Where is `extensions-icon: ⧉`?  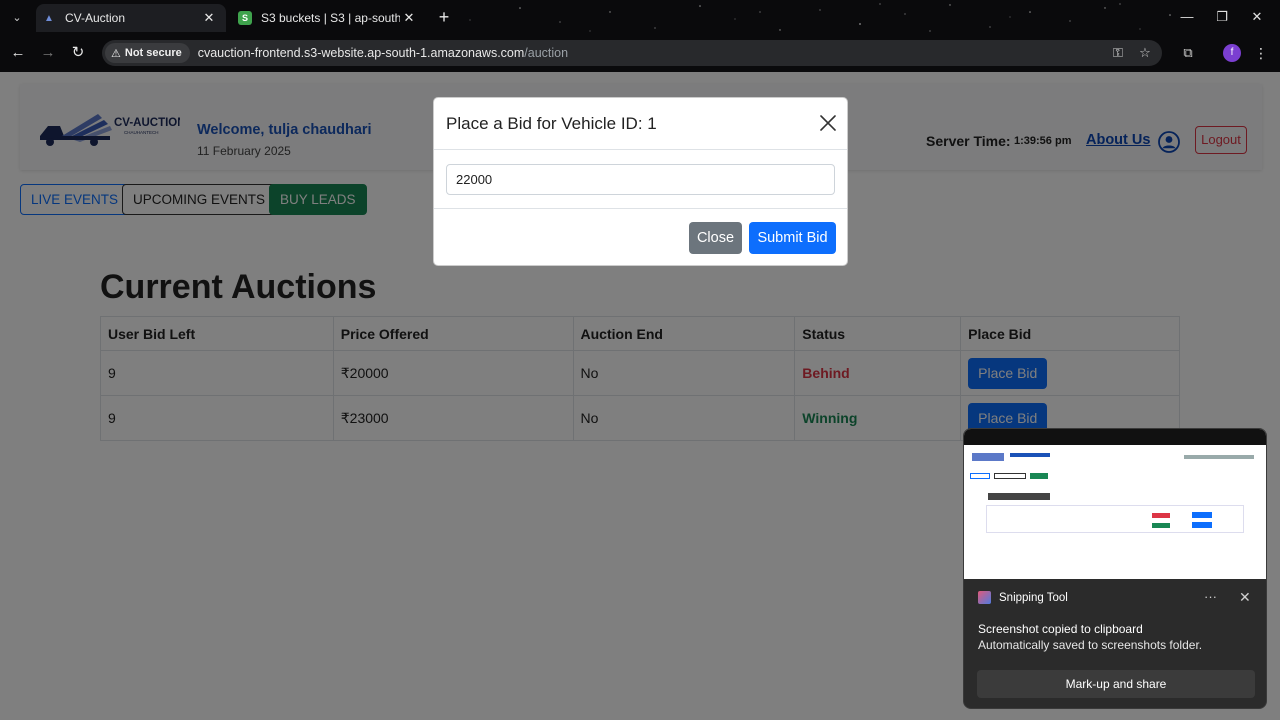
extensions-icon: ⧉ is located at coordinates (1188, 53).